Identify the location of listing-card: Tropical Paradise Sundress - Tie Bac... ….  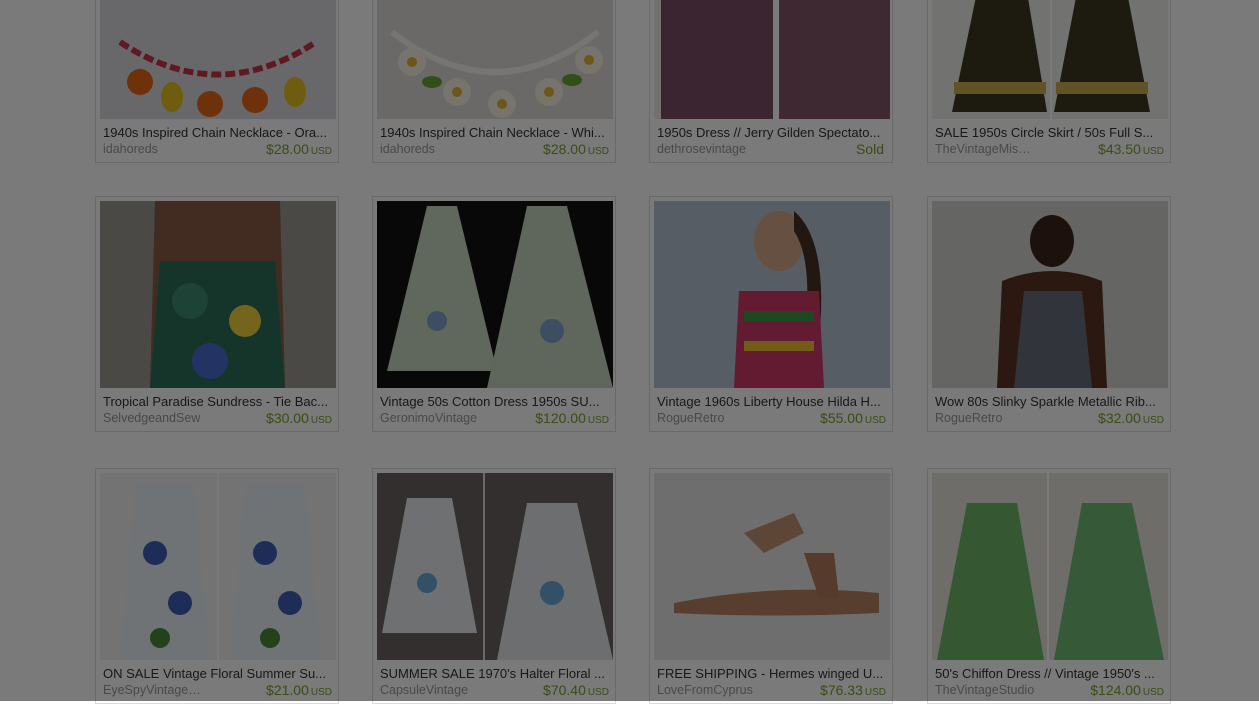
(217, 314).